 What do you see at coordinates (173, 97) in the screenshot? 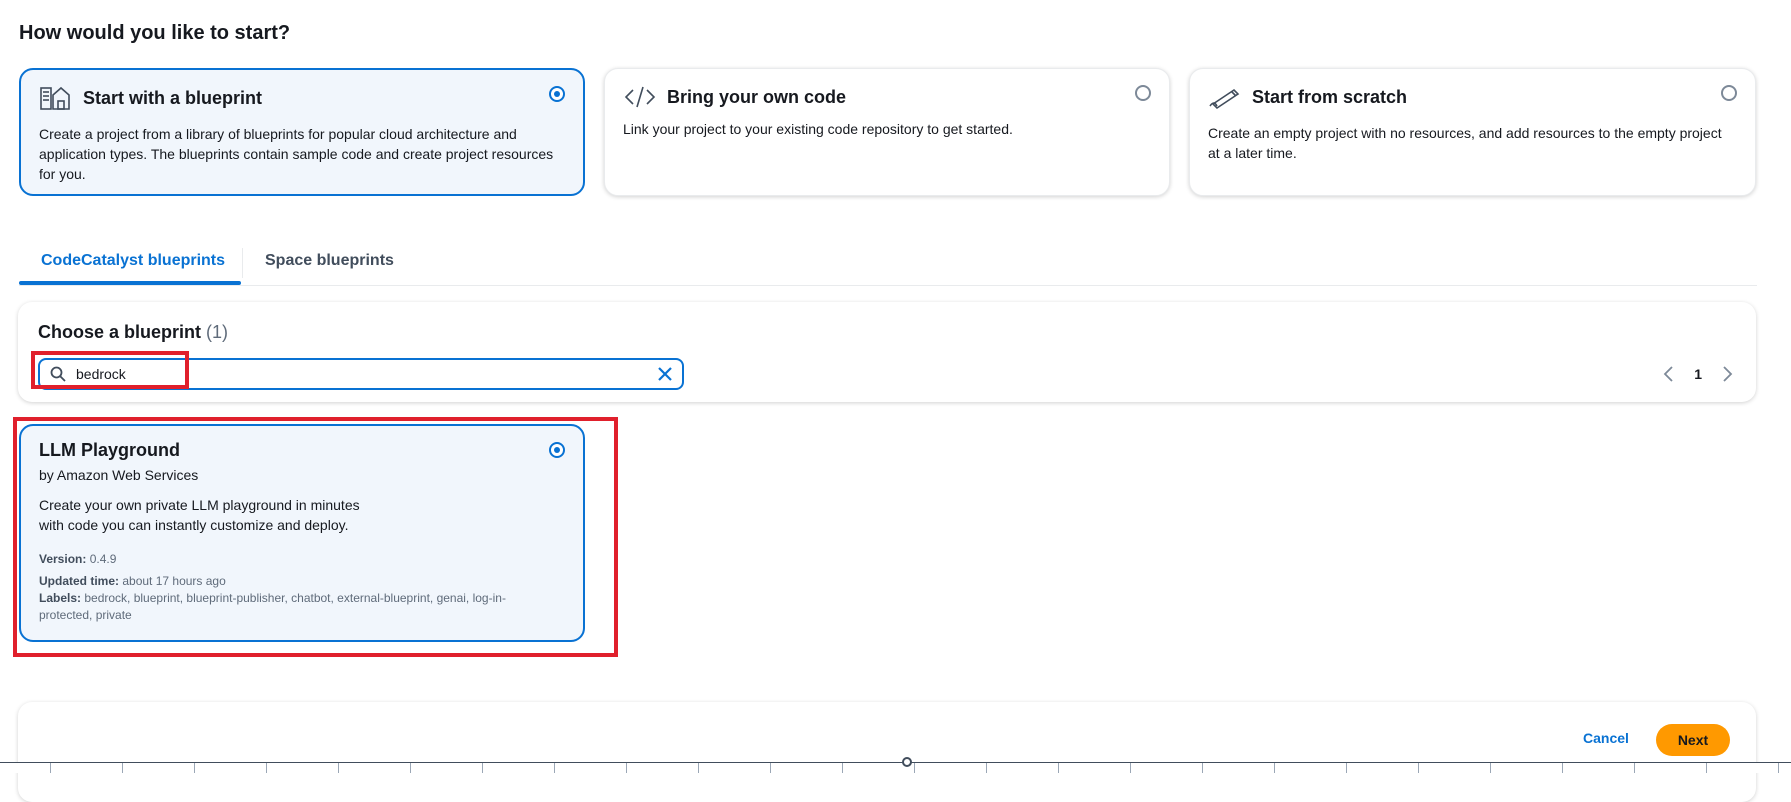
I see `option-title: Start with a blueprint` at bounding box center [173, 97].